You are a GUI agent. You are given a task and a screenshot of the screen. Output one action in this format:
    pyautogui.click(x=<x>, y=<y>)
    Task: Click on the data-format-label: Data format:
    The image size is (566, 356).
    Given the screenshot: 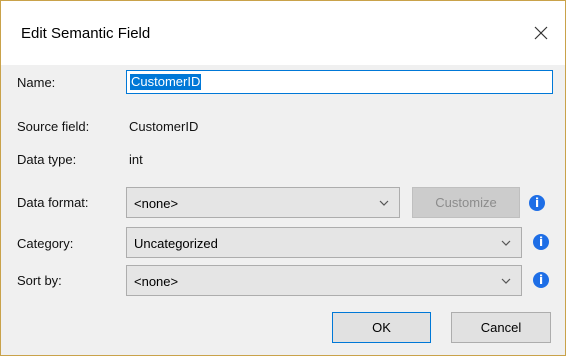 What is the action you would take?
    pyautogui.click(x=53, y=202)
    